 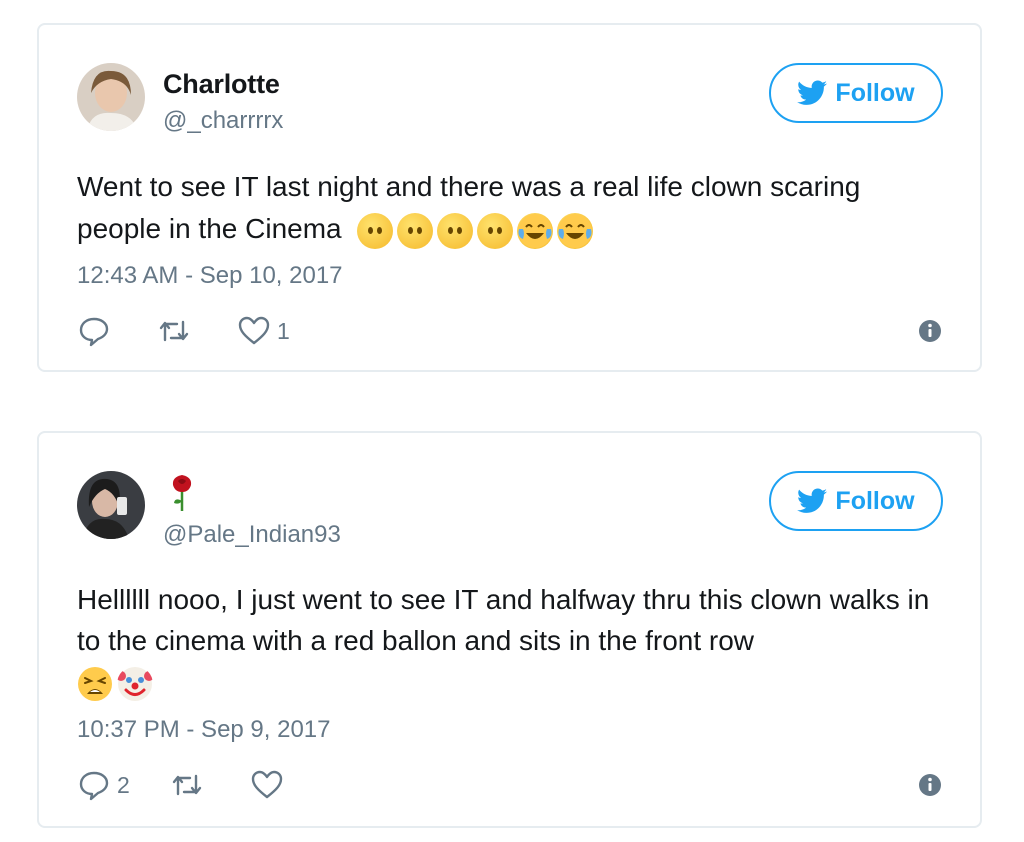 What do you see at coordinates (210, 276) in the screenshot?
I see `tweet-timestamp: 12:43 AM - Sep 10, 2017` at bounding box center [210, 276].